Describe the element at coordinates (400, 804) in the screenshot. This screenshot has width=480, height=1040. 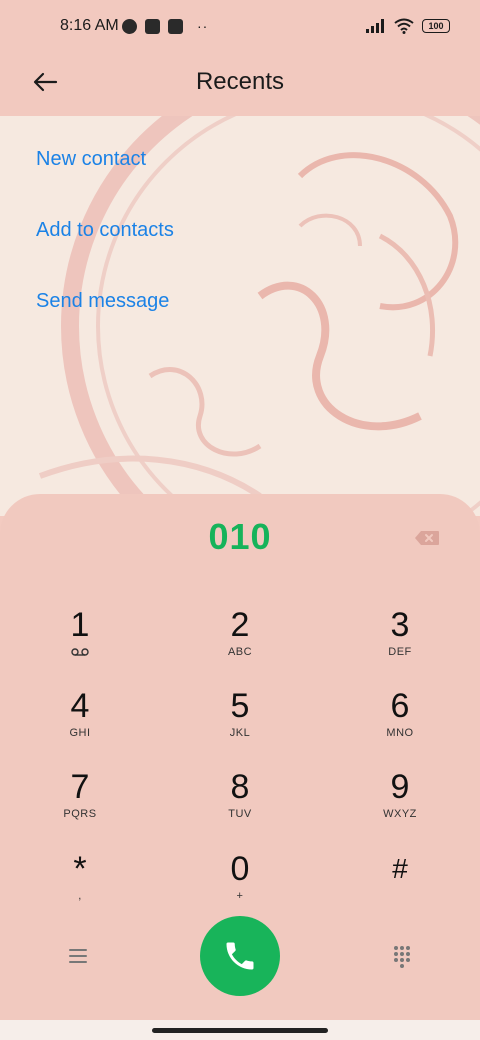
I see `key-9: 9 WXYZ` at that location.